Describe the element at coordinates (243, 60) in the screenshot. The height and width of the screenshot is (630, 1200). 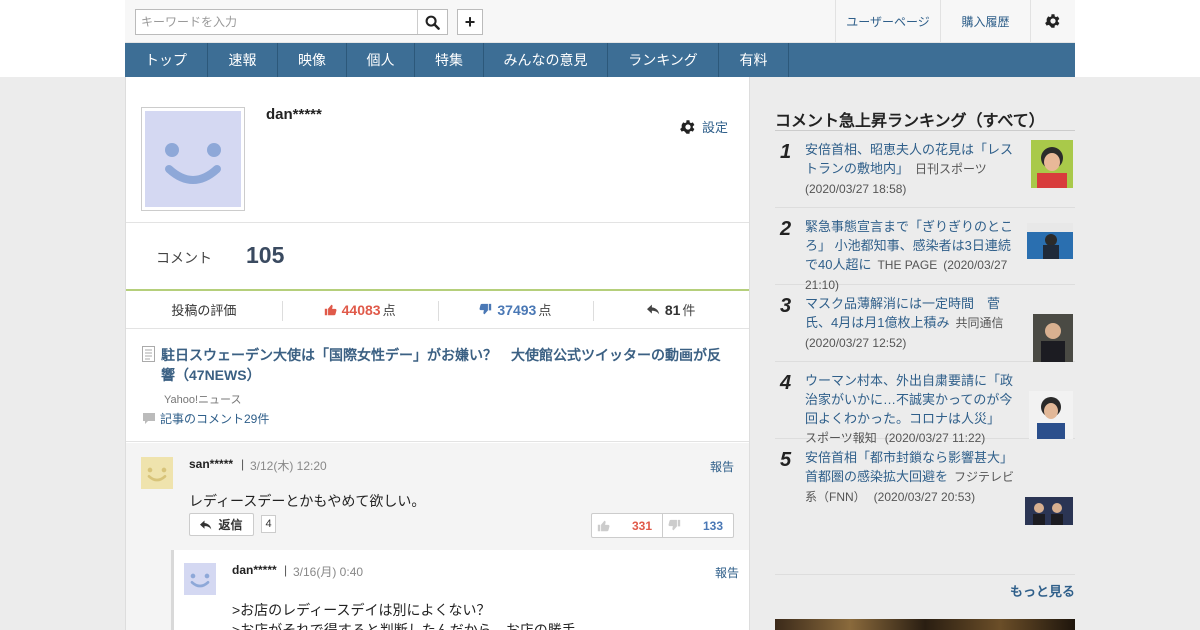
I see `nav-item-breaking: 速報` at that location.